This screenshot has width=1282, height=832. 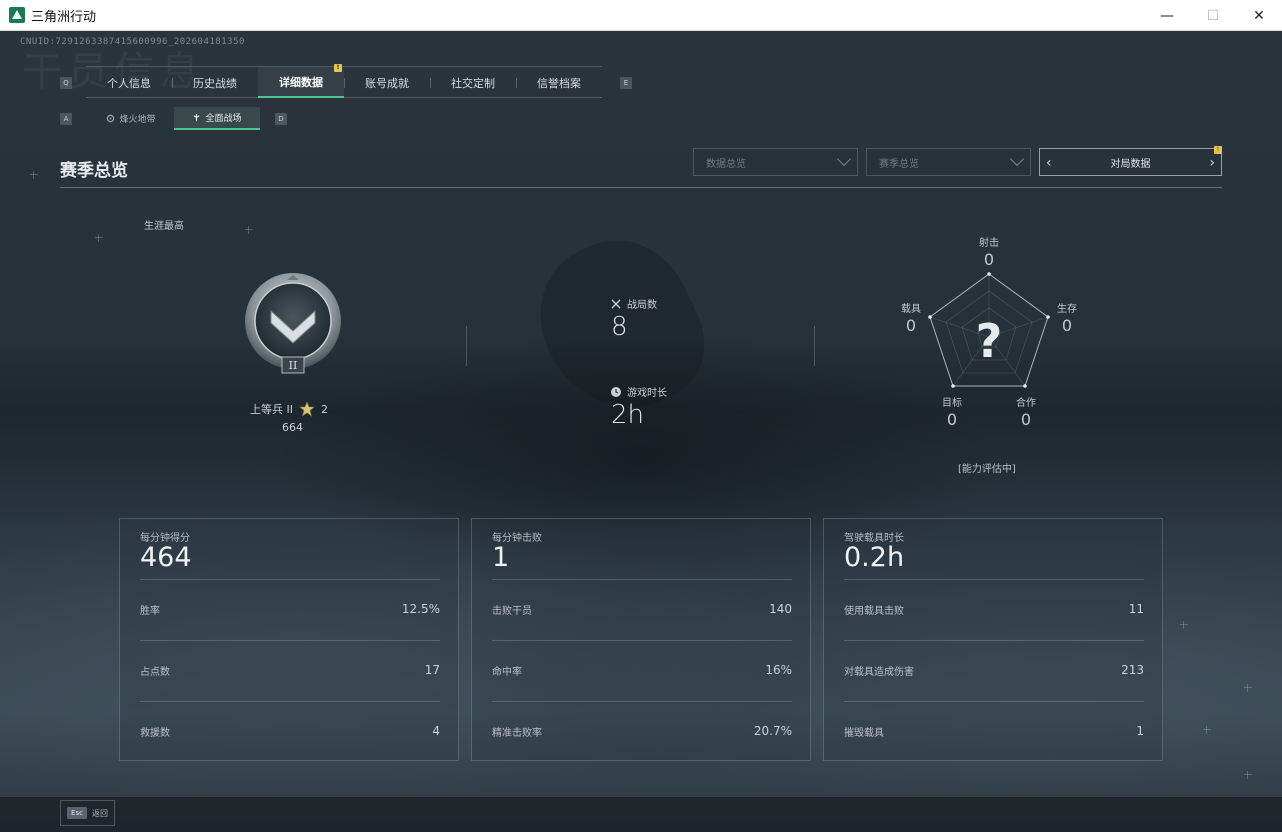 I want to click on pager-label: 对局数据, so click(x=1130, y=164).